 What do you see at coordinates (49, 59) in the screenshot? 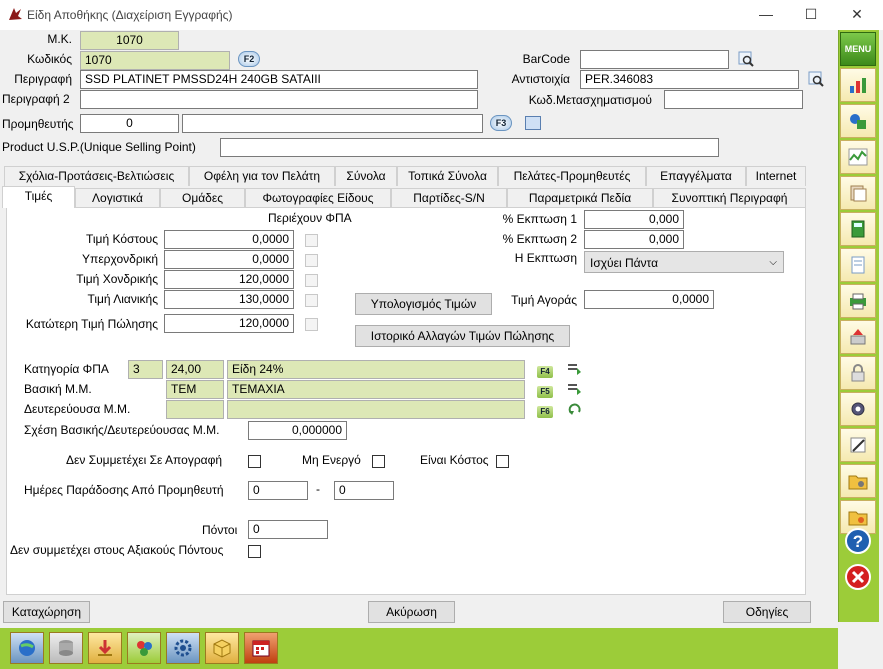
I see `code-label: Κωδικός` at bounding box center [49, 59].